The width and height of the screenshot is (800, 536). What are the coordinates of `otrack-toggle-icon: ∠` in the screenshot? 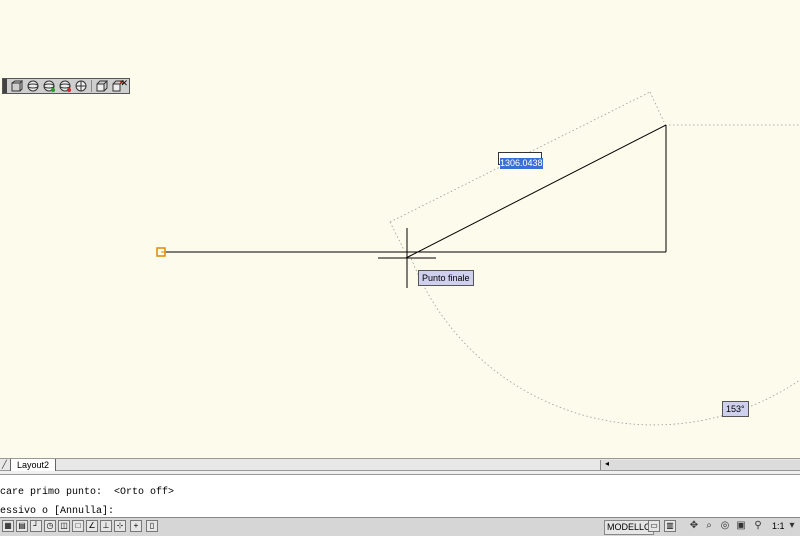 It's located at (92, 526).